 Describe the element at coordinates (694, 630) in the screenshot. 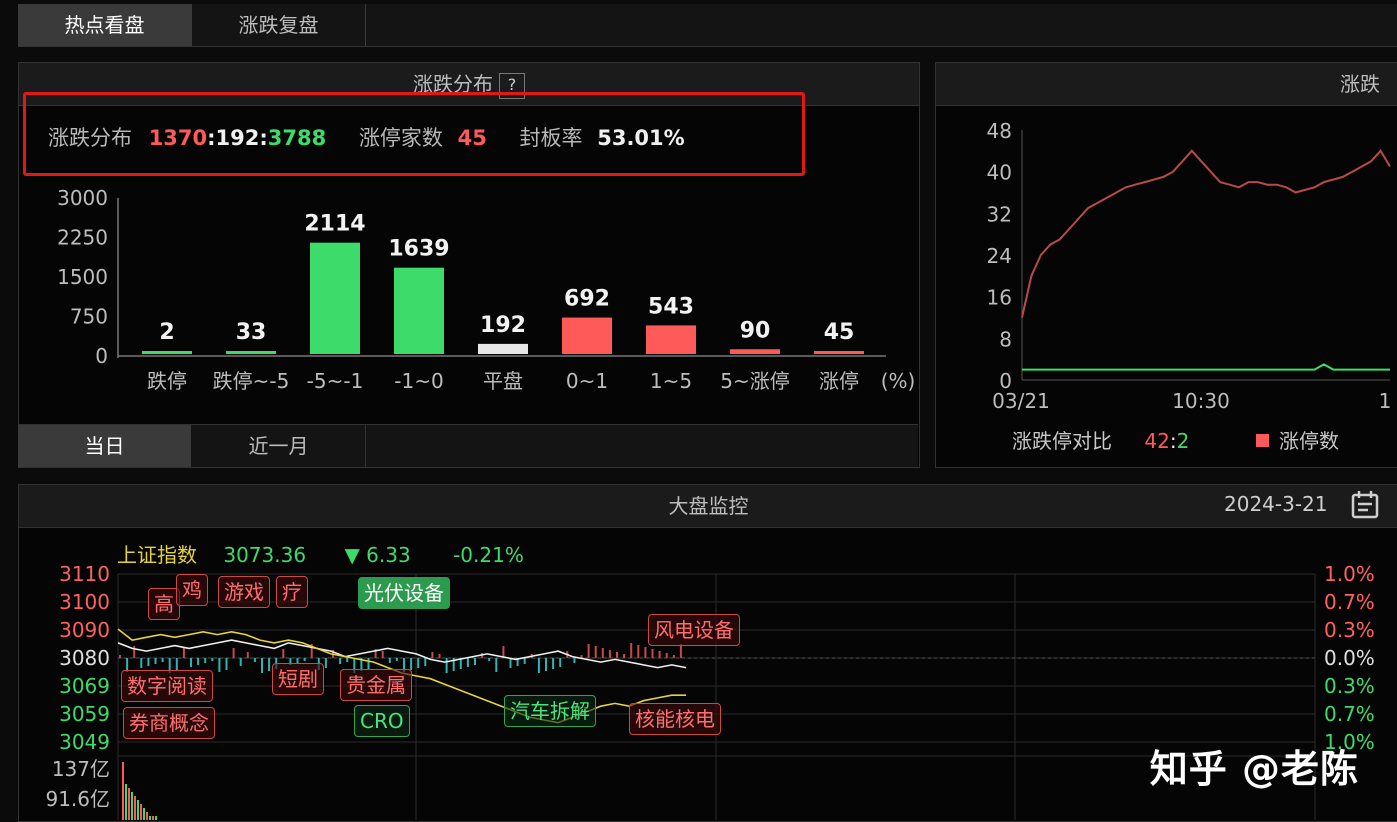

I see `sector-tag: 风电设备` at that location.